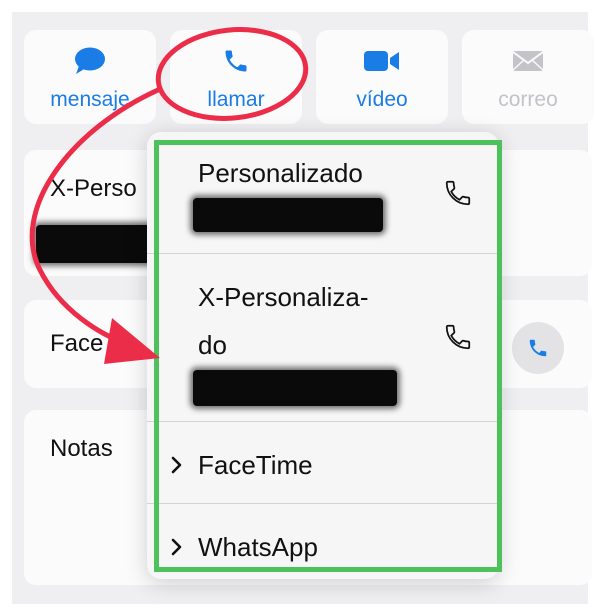 The height and width of the screenshot is (612, 597). Describe the element at coordinates (95, 217) in the screenshot. I see `curved-arrow-shaft` at that location.